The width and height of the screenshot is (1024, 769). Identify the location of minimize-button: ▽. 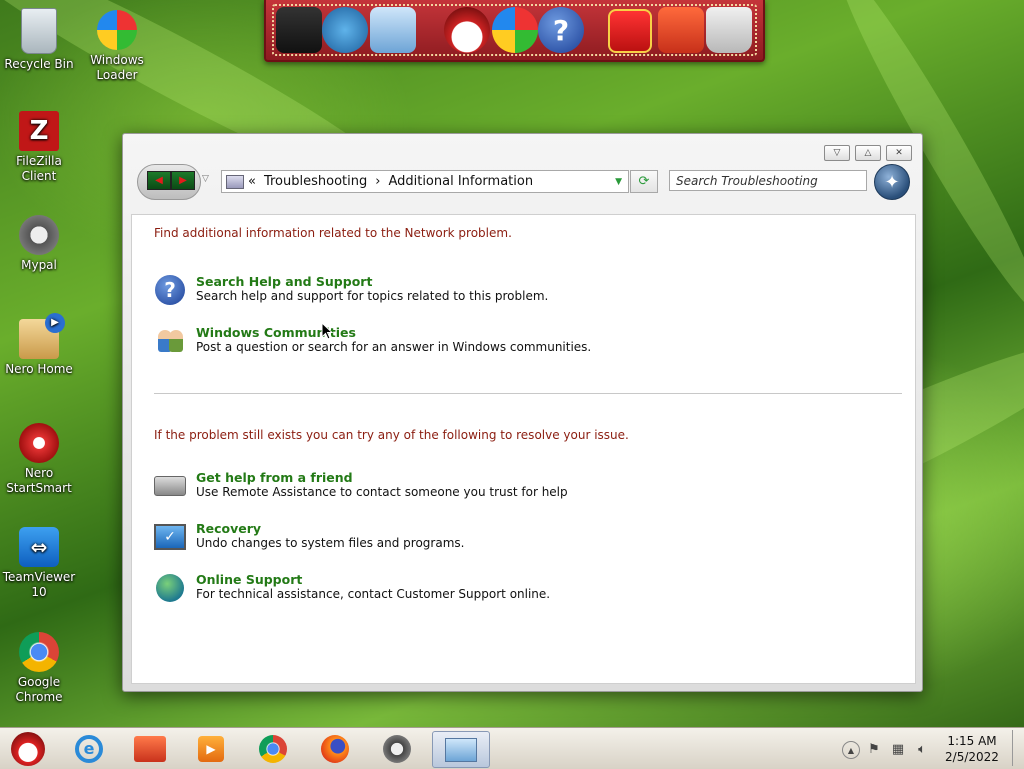
(837, 153).